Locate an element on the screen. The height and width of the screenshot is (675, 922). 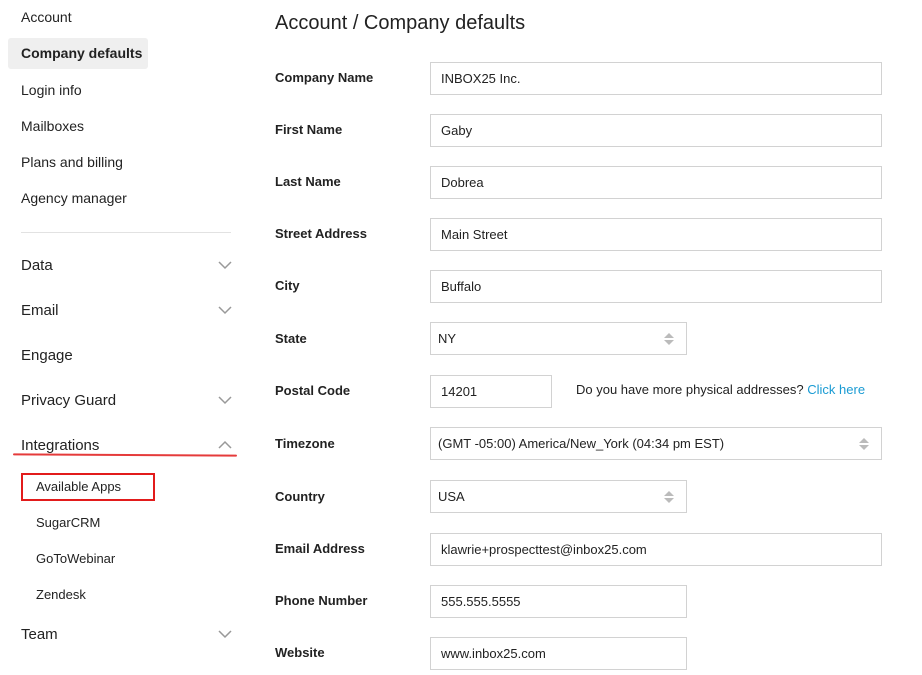
email-address-input: klawrie+prospecttest@inbox25.com is located at coordinates (656, 549).